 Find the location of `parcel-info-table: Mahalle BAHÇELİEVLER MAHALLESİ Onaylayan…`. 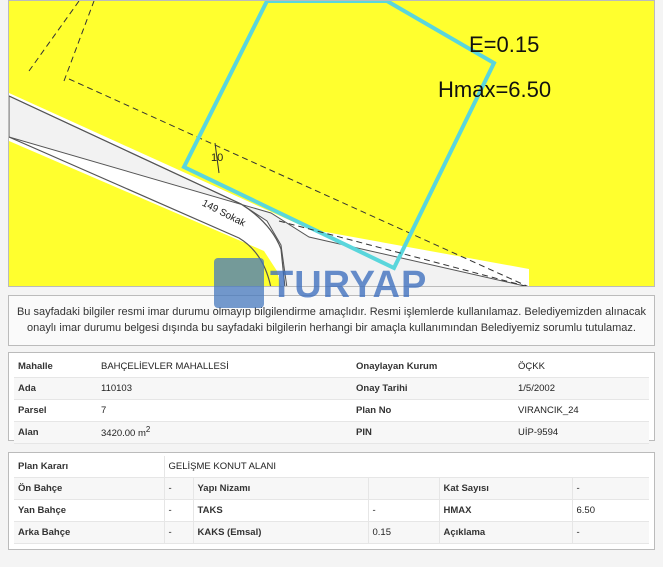

parcel-info-table: Mahalle BAHÇELİEVLER MAHALLESİ Onaylayan… is located at coordinates (331, 400).